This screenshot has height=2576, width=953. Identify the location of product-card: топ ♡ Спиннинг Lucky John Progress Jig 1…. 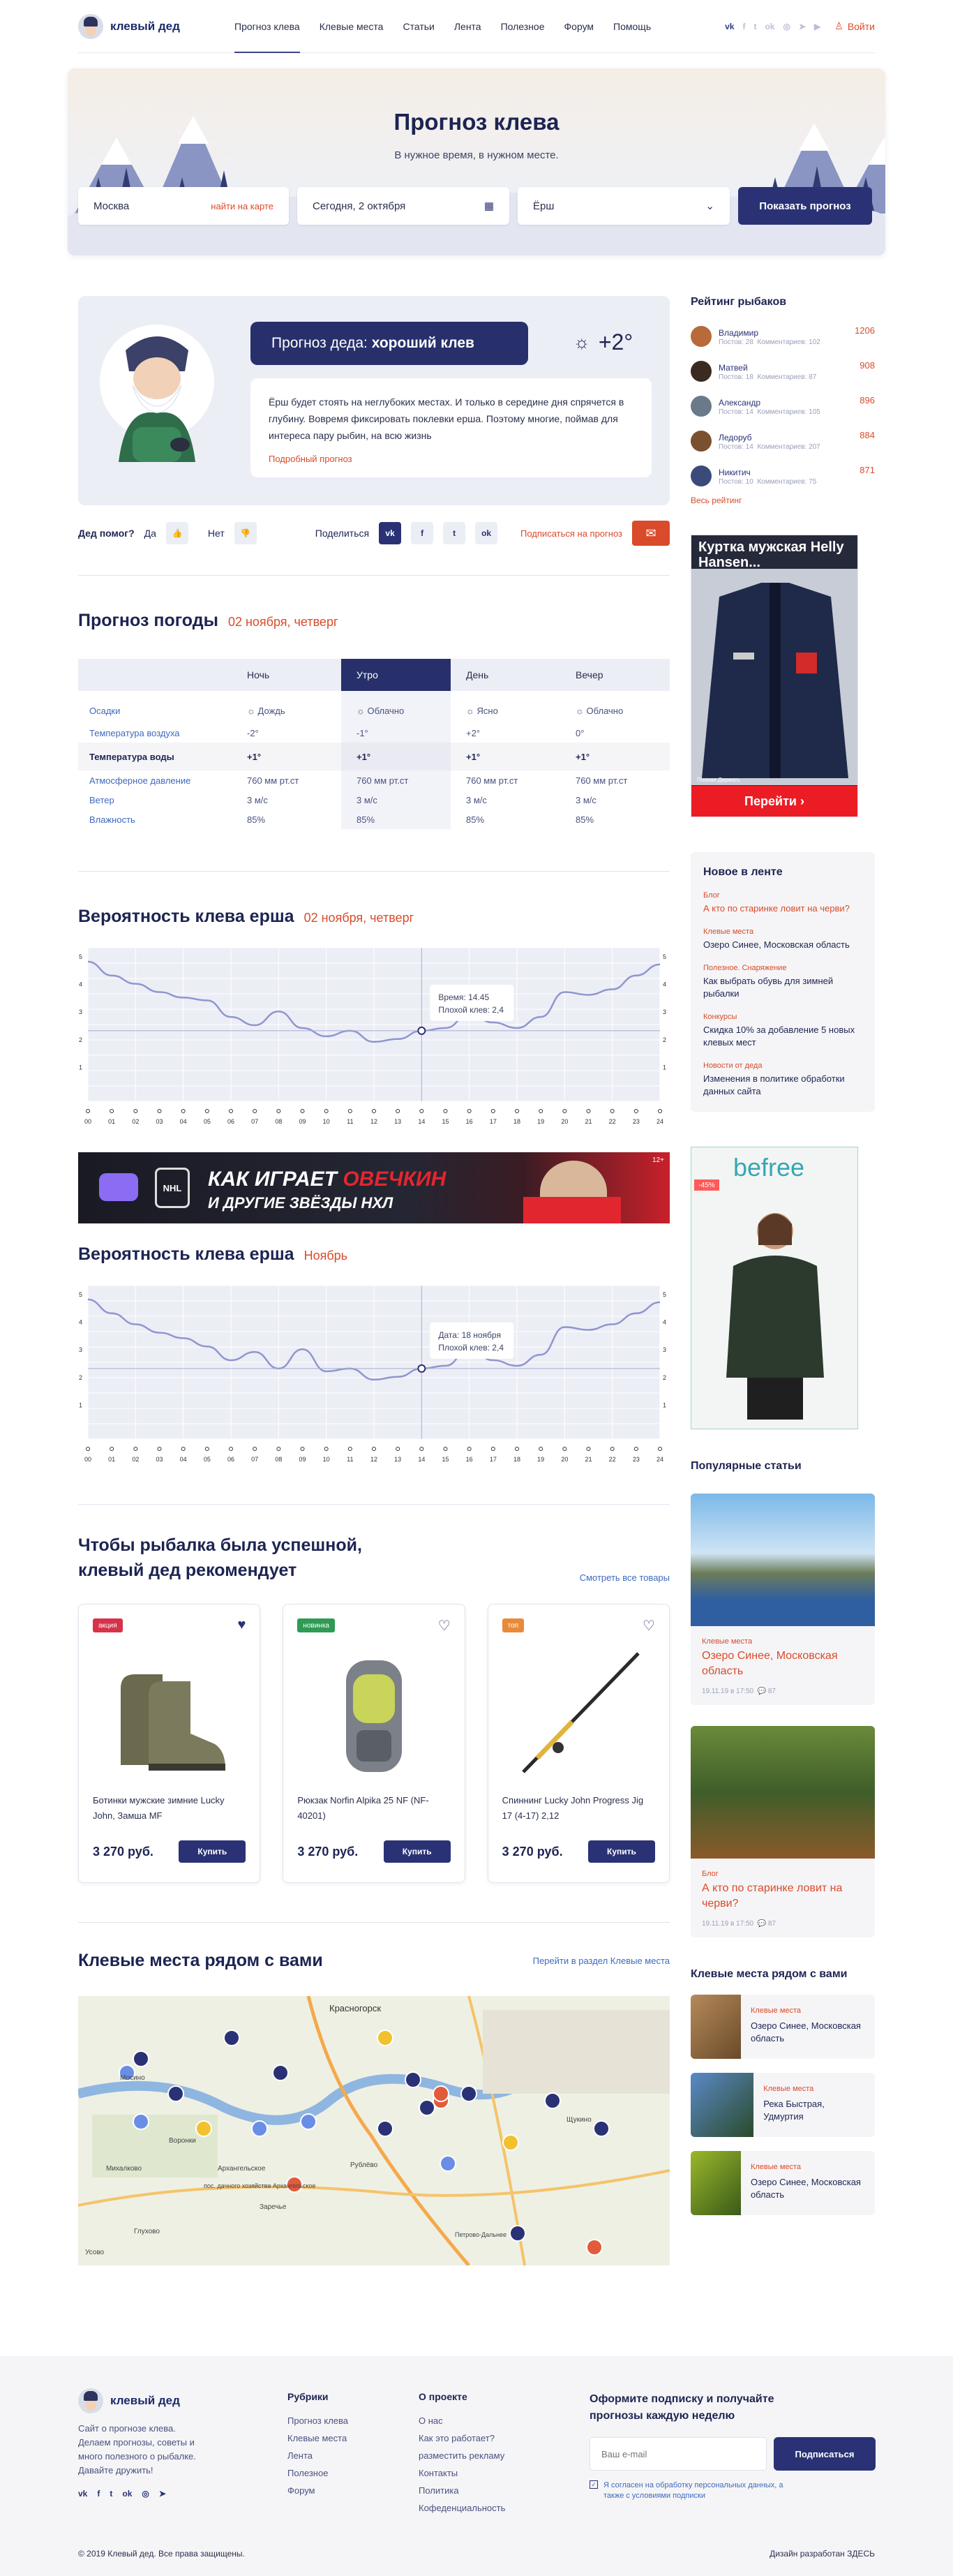
(578, 1743).